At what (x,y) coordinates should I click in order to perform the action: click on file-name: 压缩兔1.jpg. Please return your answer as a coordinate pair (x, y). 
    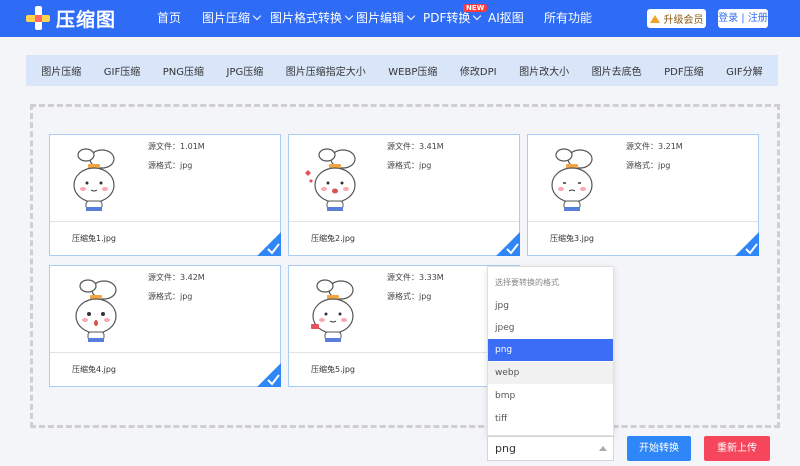
    Looking at the image, I should click on (94, 238).